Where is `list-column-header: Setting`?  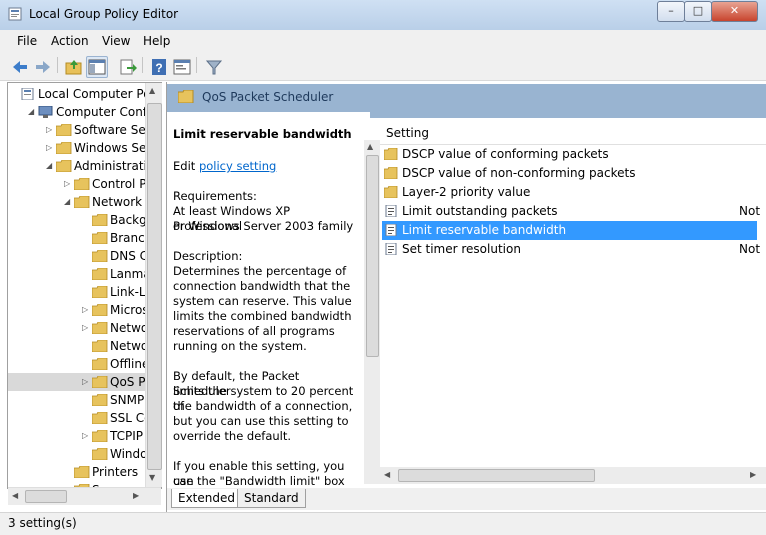
list-column-header: Setting is located at coordinates (573, 133).